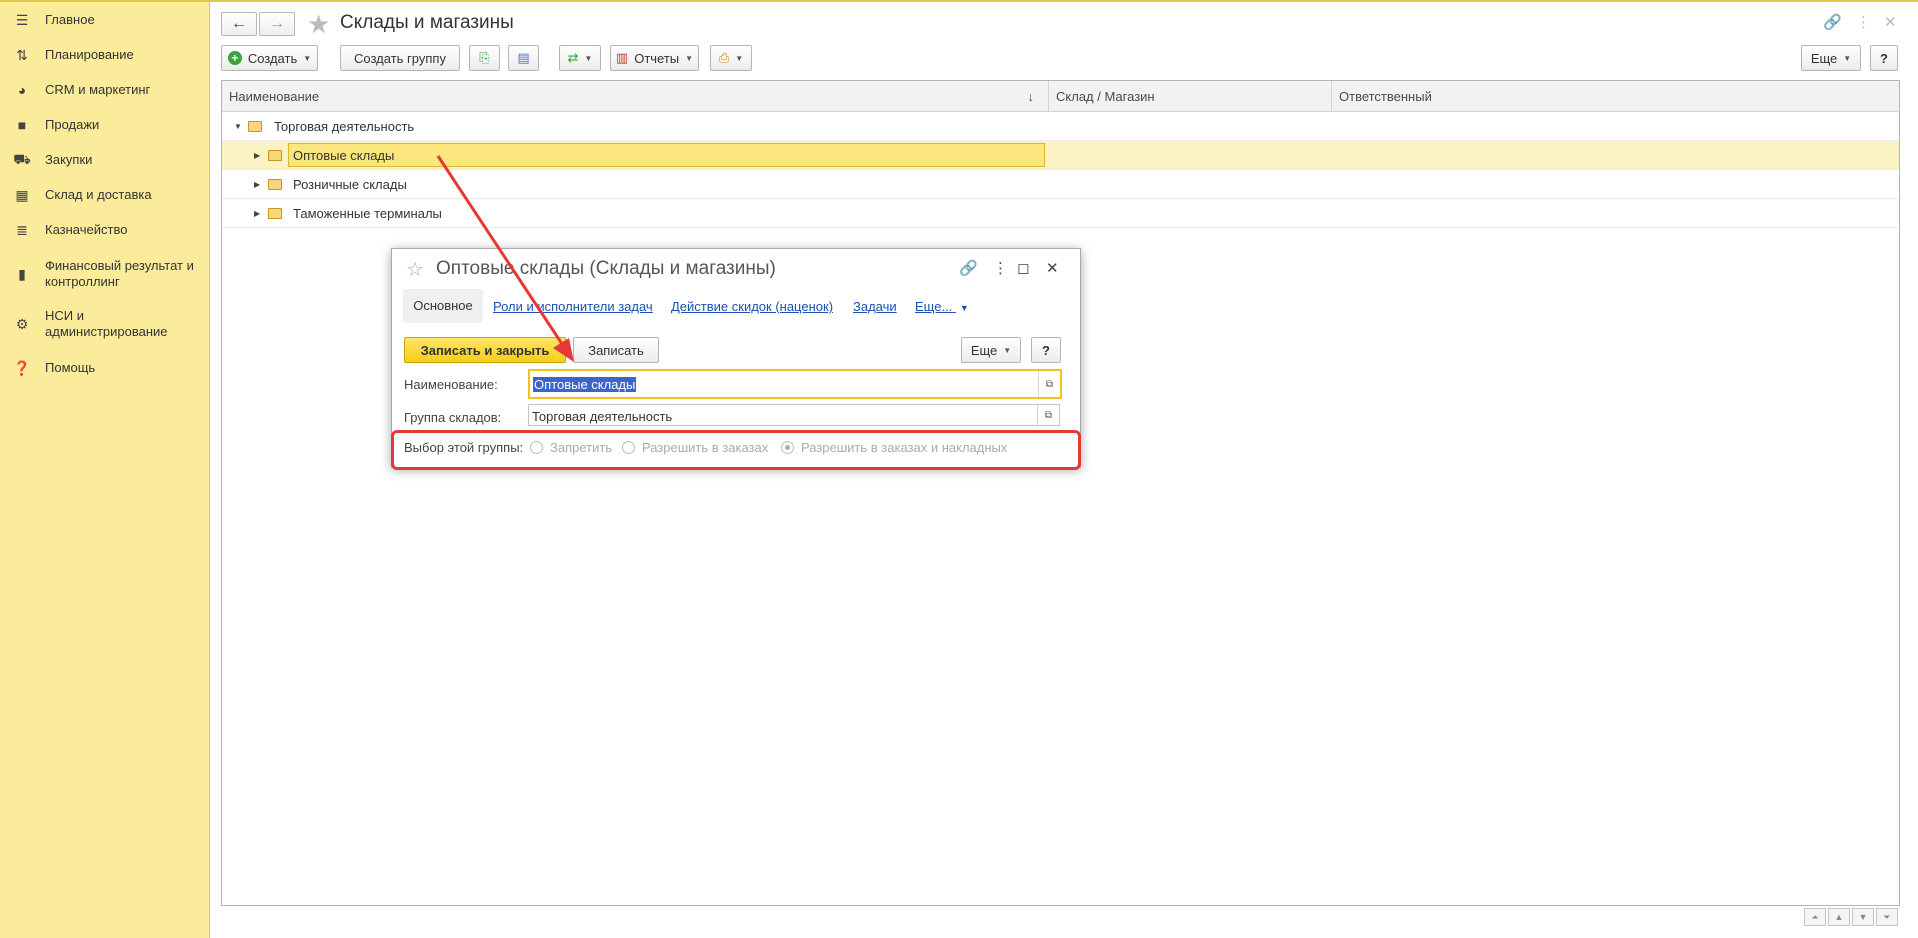 The width and height of the screenshot is (1918, 938). I want to click on table-row-selected: ▶ Оптовые склады, so click(1060, 155).